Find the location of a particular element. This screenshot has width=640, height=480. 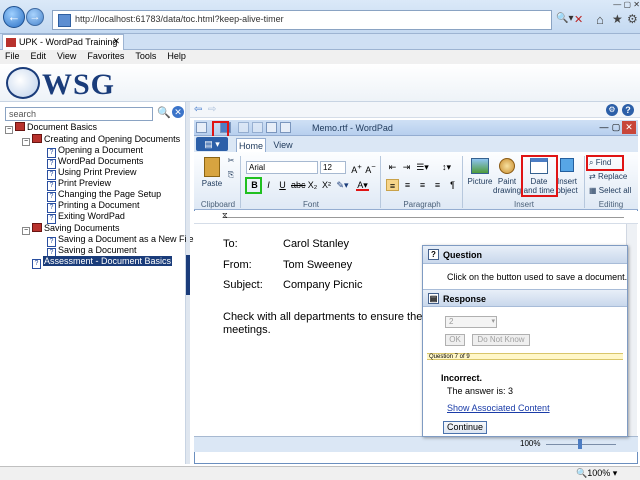

tab-close-icon: ✕ is located at coordinates (116, 41).